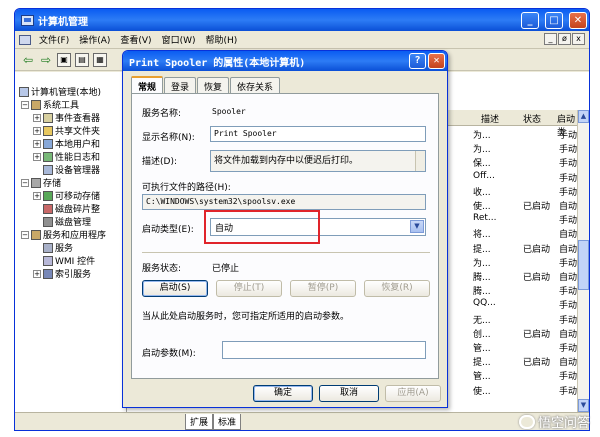  Describe the element at coordinates (532, 118) in the screenshot. I see `header-status: 状态` at that location.